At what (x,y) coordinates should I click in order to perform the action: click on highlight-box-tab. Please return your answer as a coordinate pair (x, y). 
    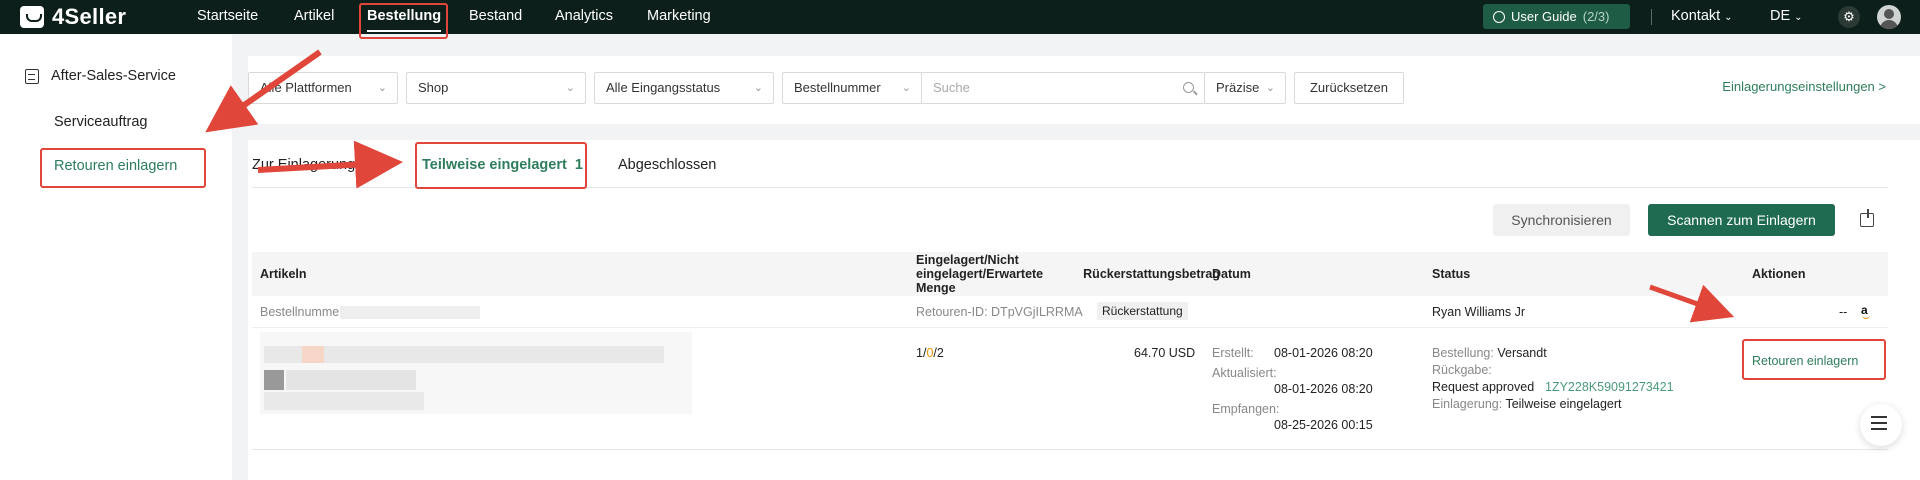
    Looking at the image, I should click on (501, 165).